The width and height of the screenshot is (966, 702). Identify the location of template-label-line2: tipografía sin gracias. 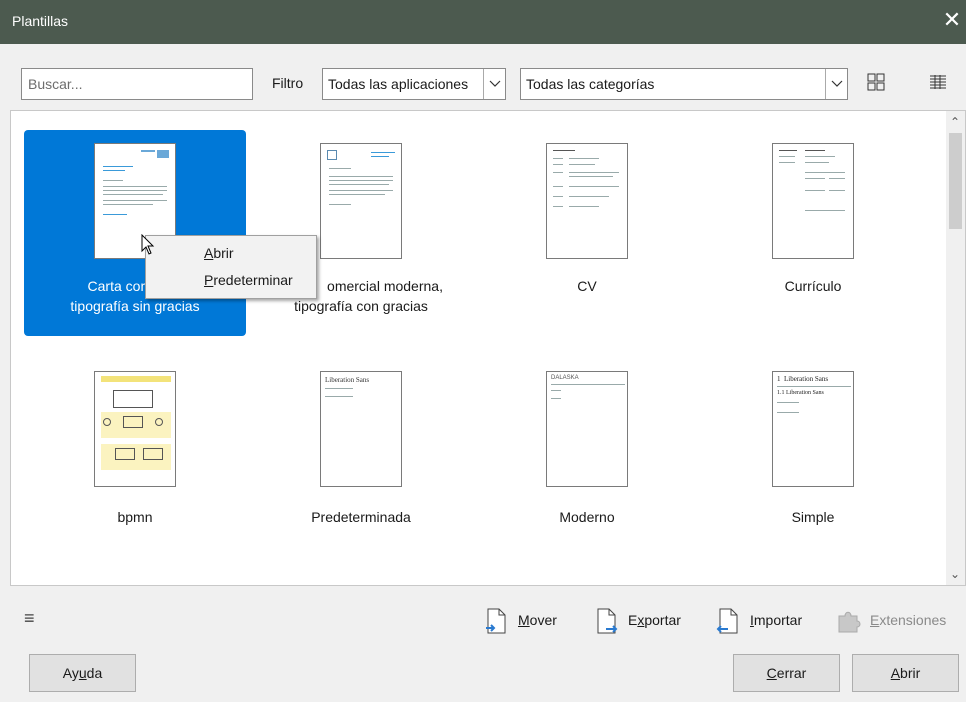
(135, 306).